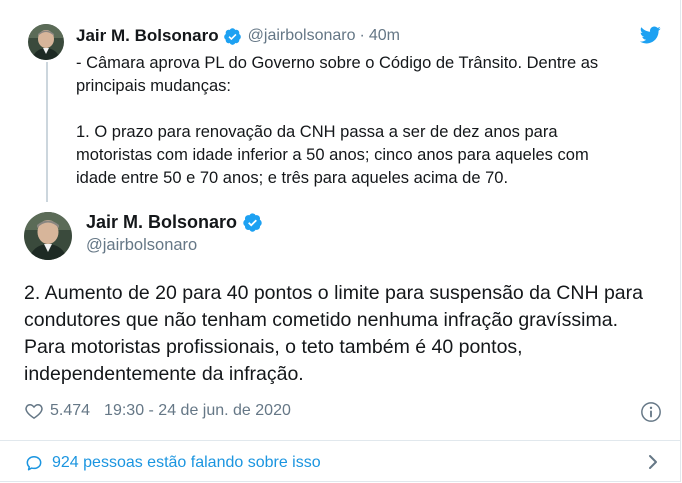 The height and width of the screenshot is (483, 682). I want to click on twitter-bird-icon, so click(650, 35).